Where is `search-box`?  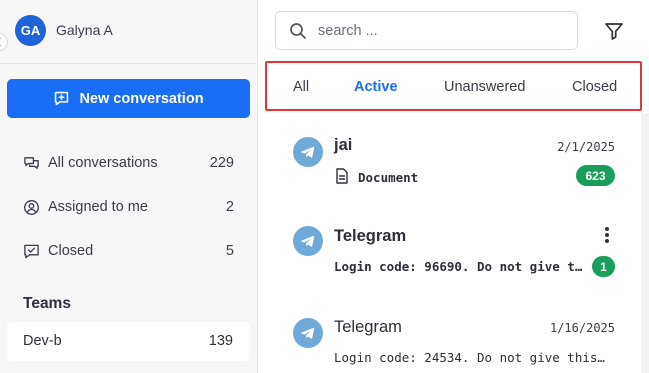 search-box is located at coordinates (426, 30).